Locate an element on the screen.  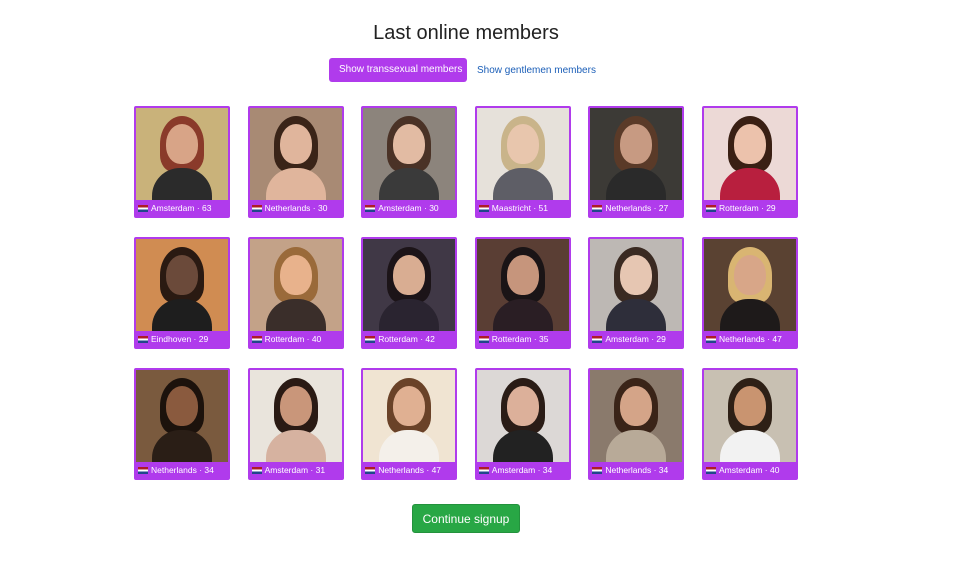
page-title: Last online members is located at coordinates (466, 33).